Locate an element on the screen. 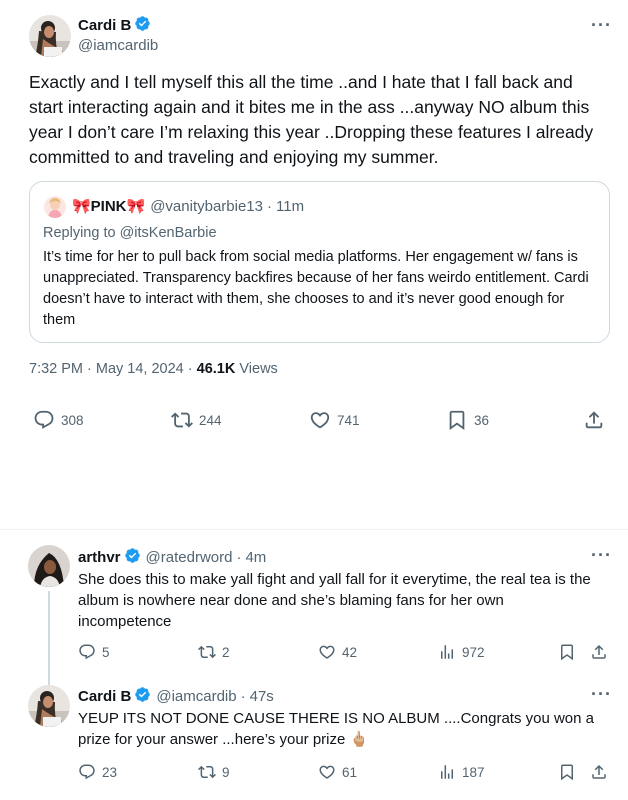 The height and width of the screenshot is (800, 628). action-bar: 5 2 42 972 is located at coordinates (314, 655).